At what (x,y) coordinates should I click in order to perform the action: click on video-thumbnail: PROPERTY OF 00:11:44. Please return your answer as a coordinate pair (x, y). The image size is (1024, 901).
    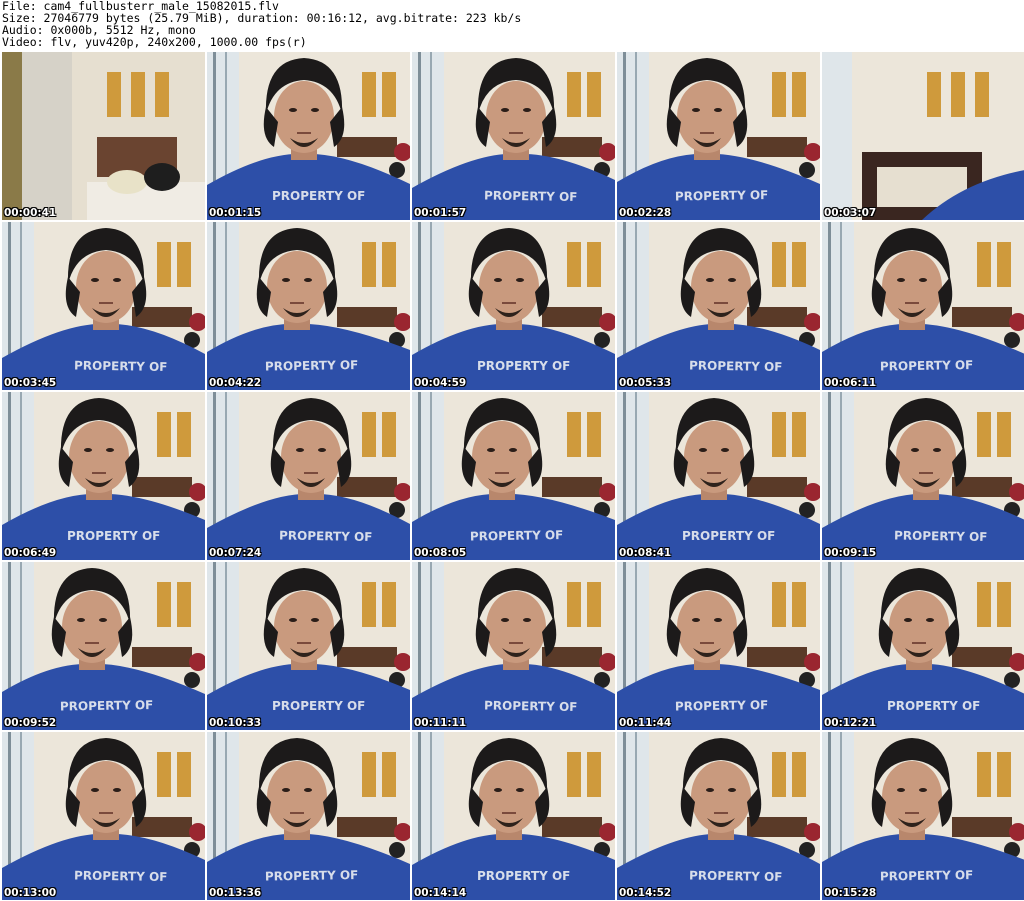
    Looking at the image, I should click on (718, 646).